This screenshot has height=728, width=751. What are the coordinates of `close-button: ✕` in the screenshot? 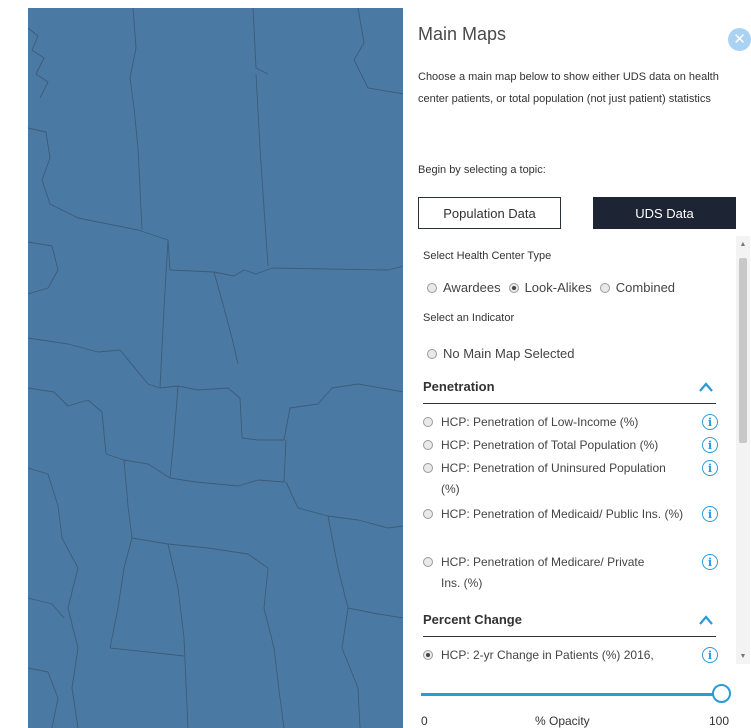 It's located at (739, 39).